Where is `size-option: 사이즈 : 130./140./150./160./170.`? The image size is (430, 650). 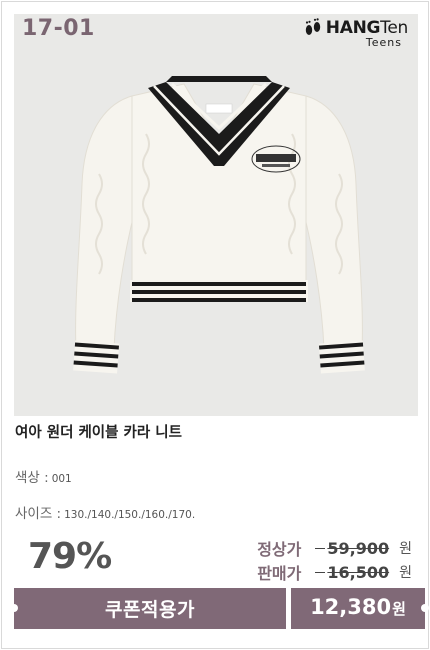 size-option: 사이즈 : 130./140./150./160./170. is located at coordinates (105, 512).